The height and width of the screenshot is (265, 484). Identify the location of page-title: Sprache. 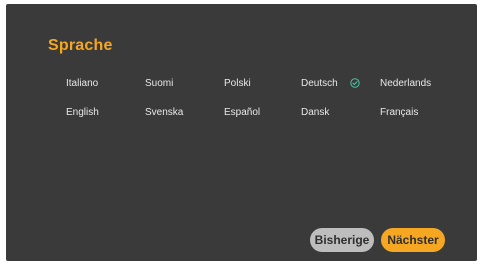
(80, 45).